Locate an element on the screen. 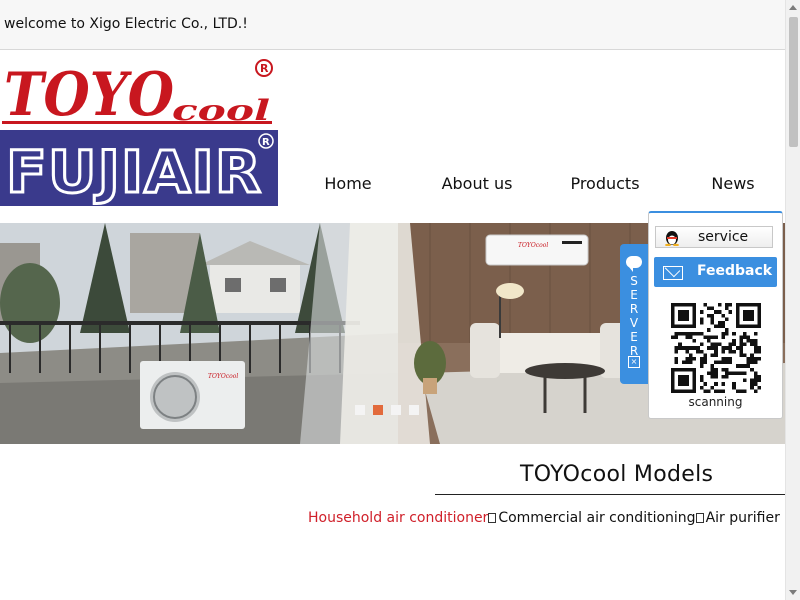 The image size is (800, 600). mail-icon is located at coordinates (673, 273).